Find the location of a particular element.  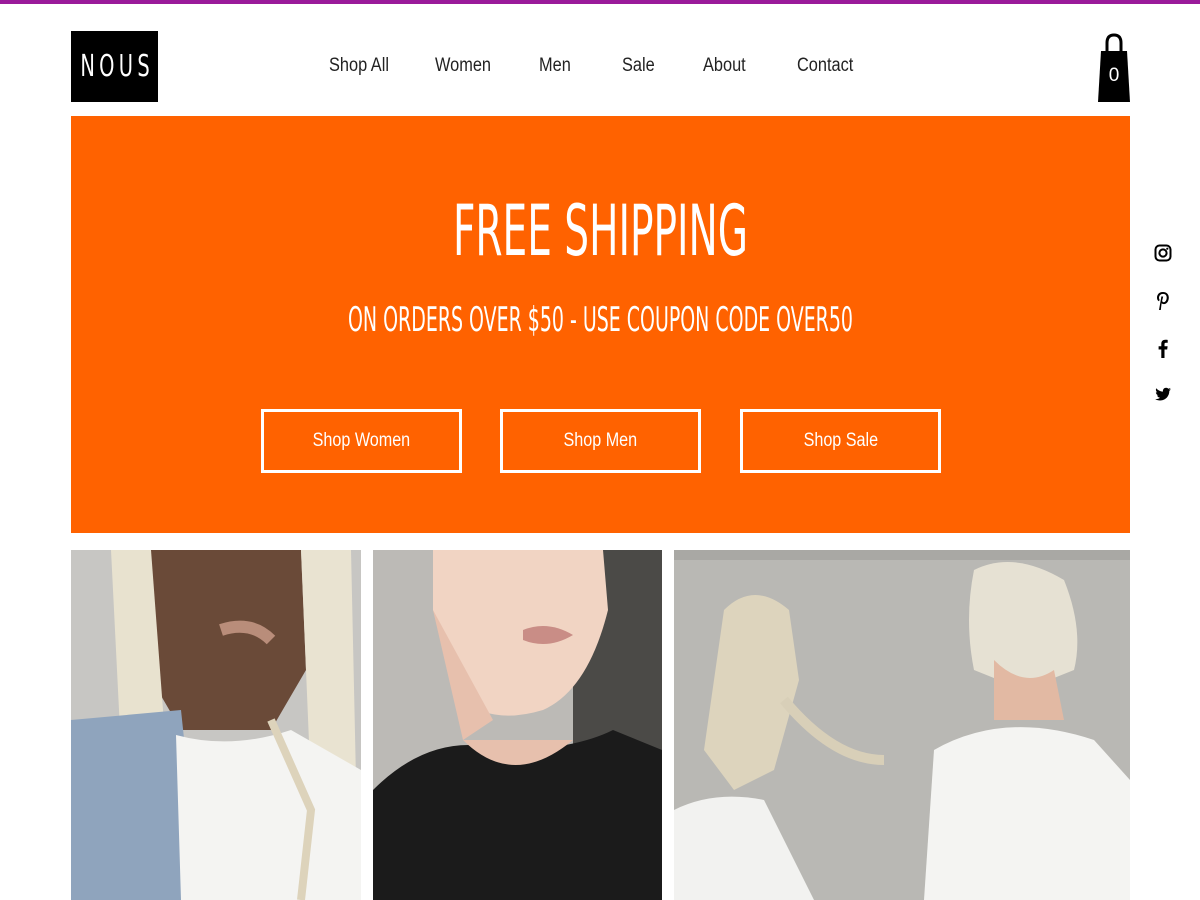

twitter-link is located at coordinates (1163, 394).